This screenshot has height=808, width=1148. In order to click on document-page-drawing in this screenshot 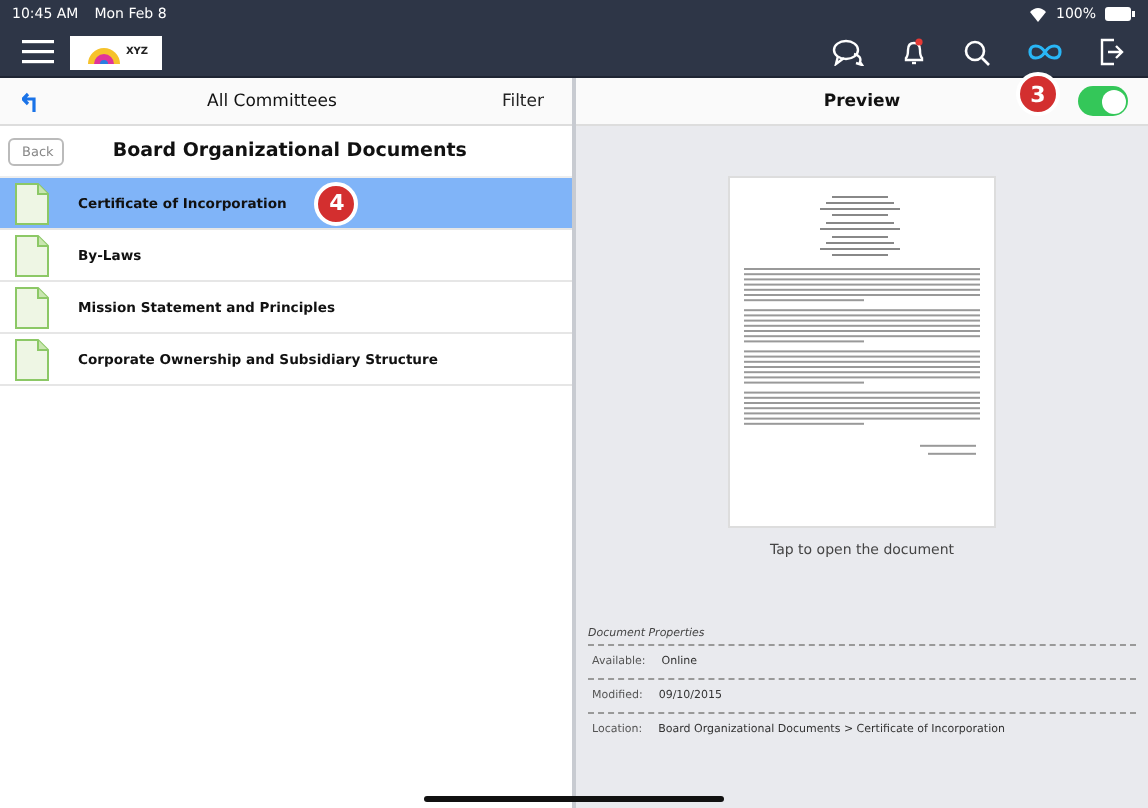, I will do `click(862, 352)`.